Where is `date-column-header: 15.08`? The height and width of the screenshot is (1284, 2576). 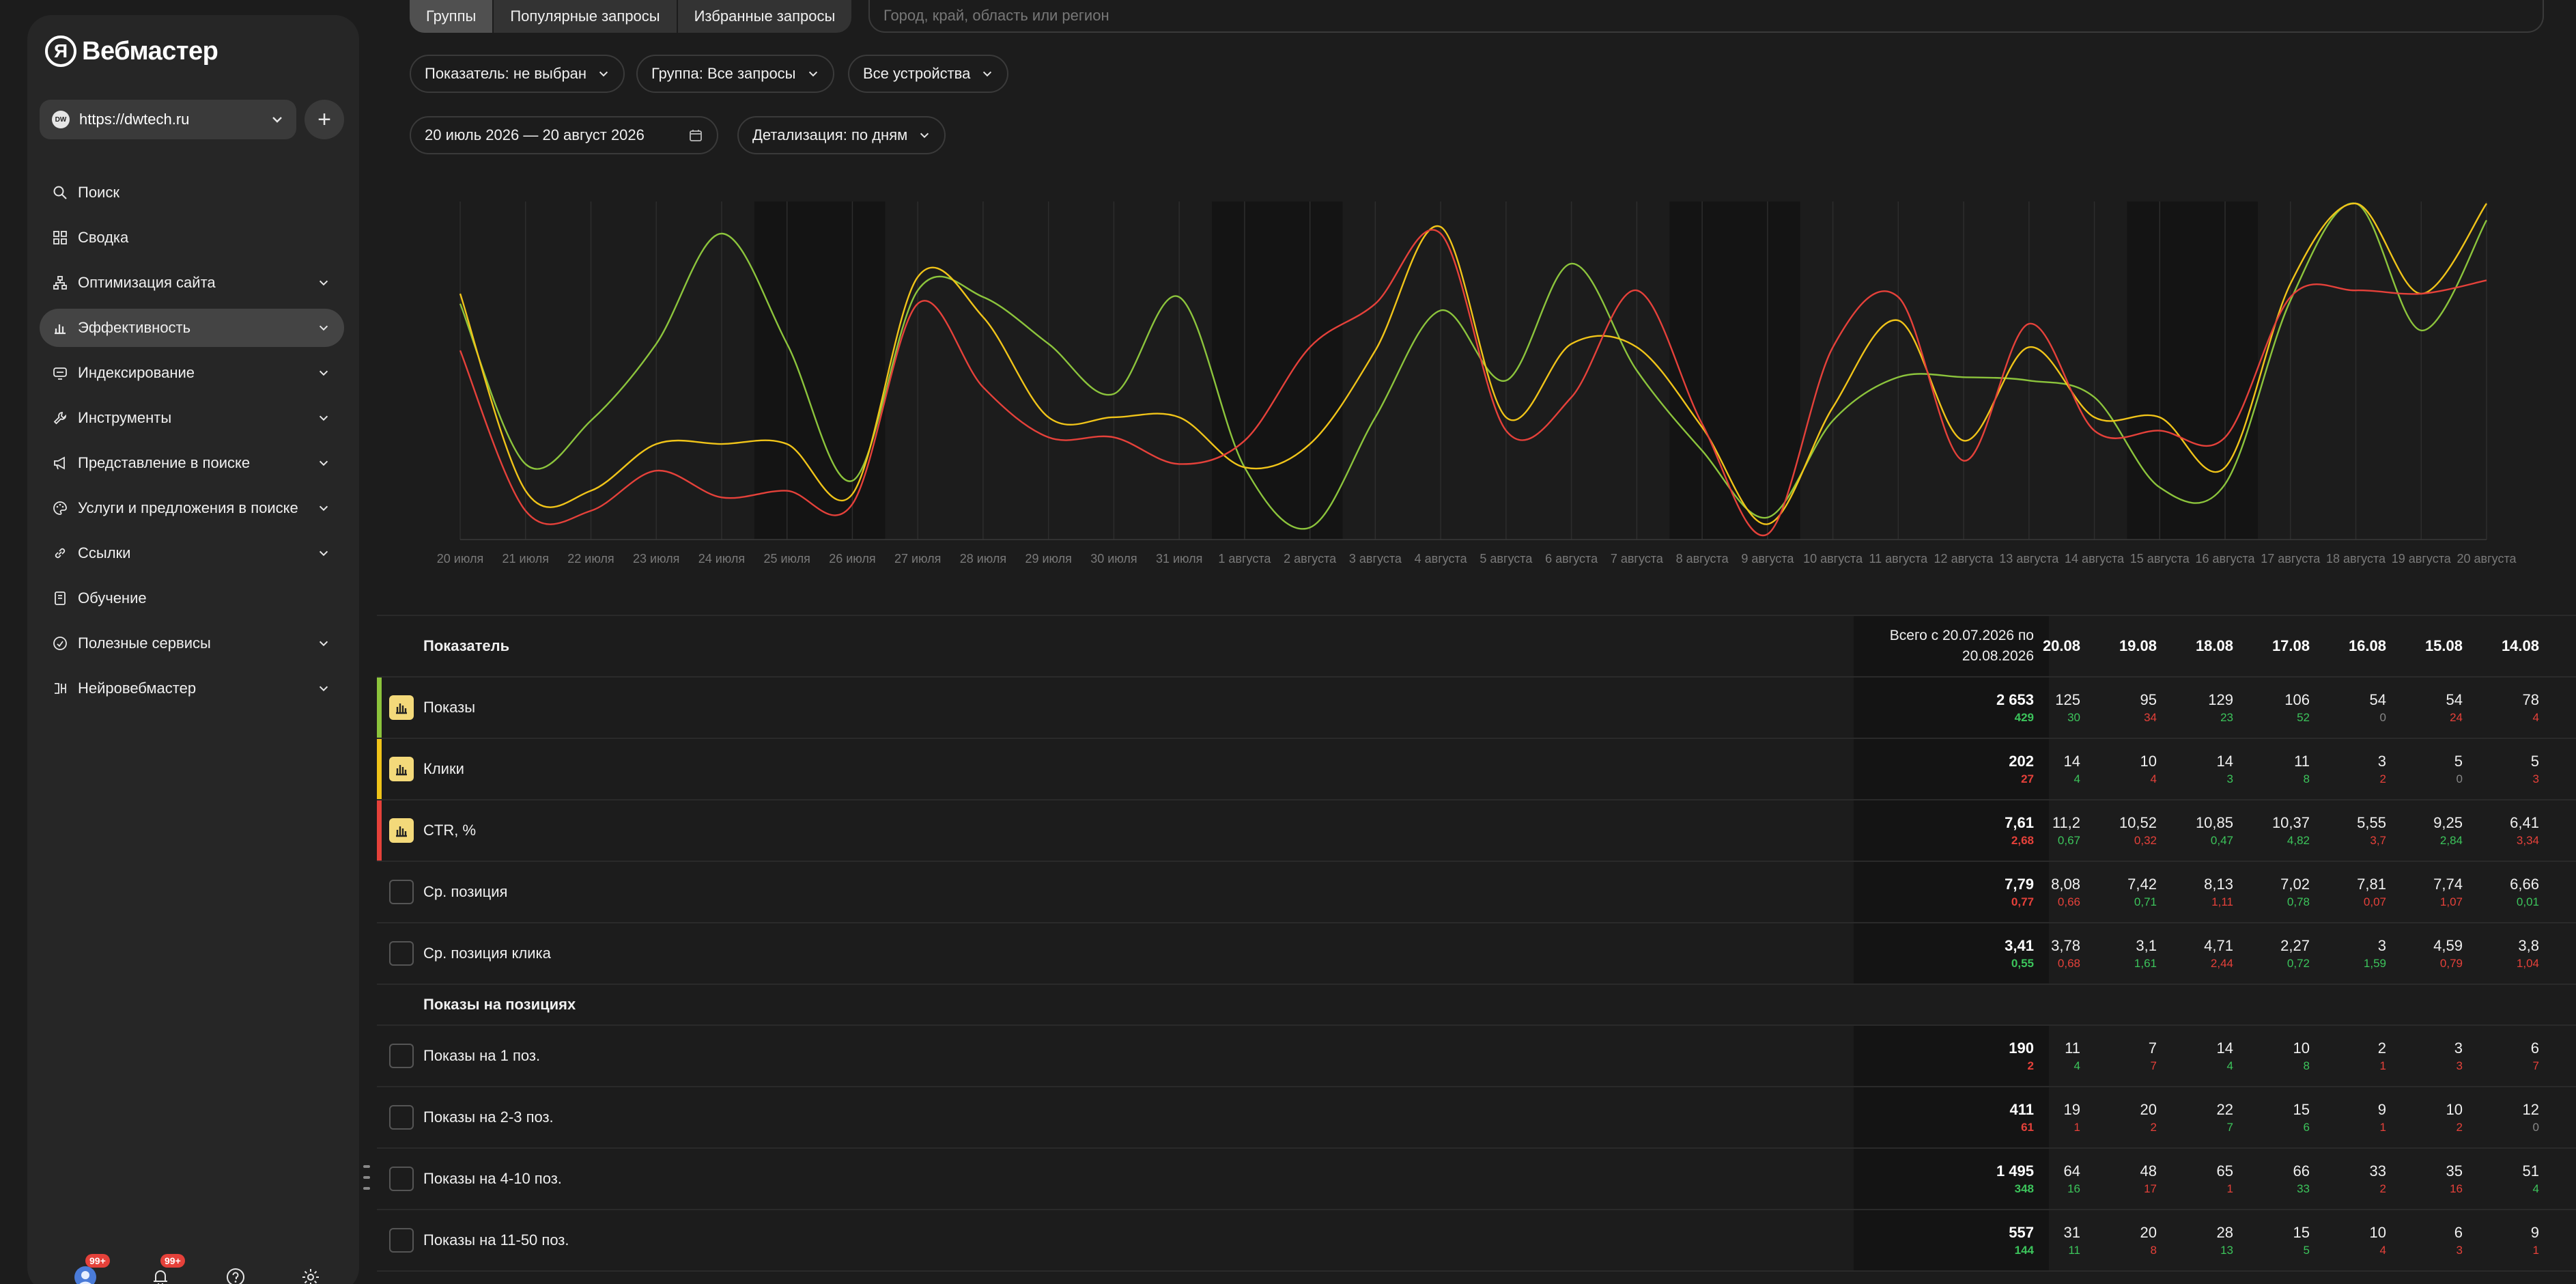 date-column-header: 15.08 is located at coordinates (2444, 646).